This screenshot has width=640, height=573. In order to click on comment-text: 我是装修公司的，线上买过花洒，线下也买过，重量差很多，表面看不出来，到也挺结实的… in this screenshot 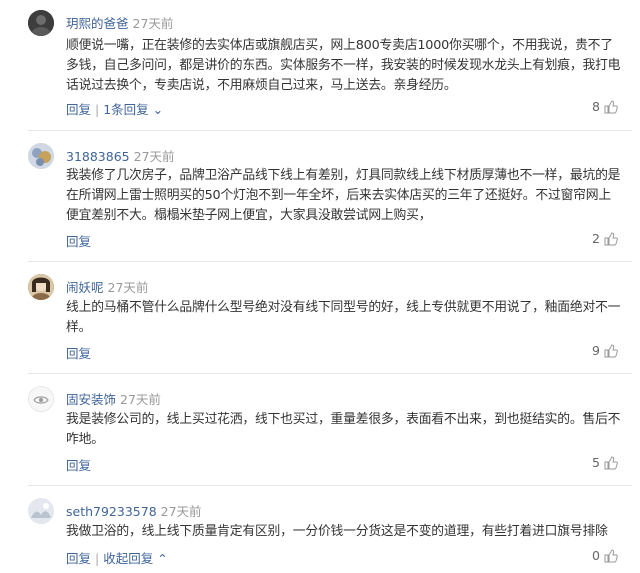, I will do `click(343, 429)`.